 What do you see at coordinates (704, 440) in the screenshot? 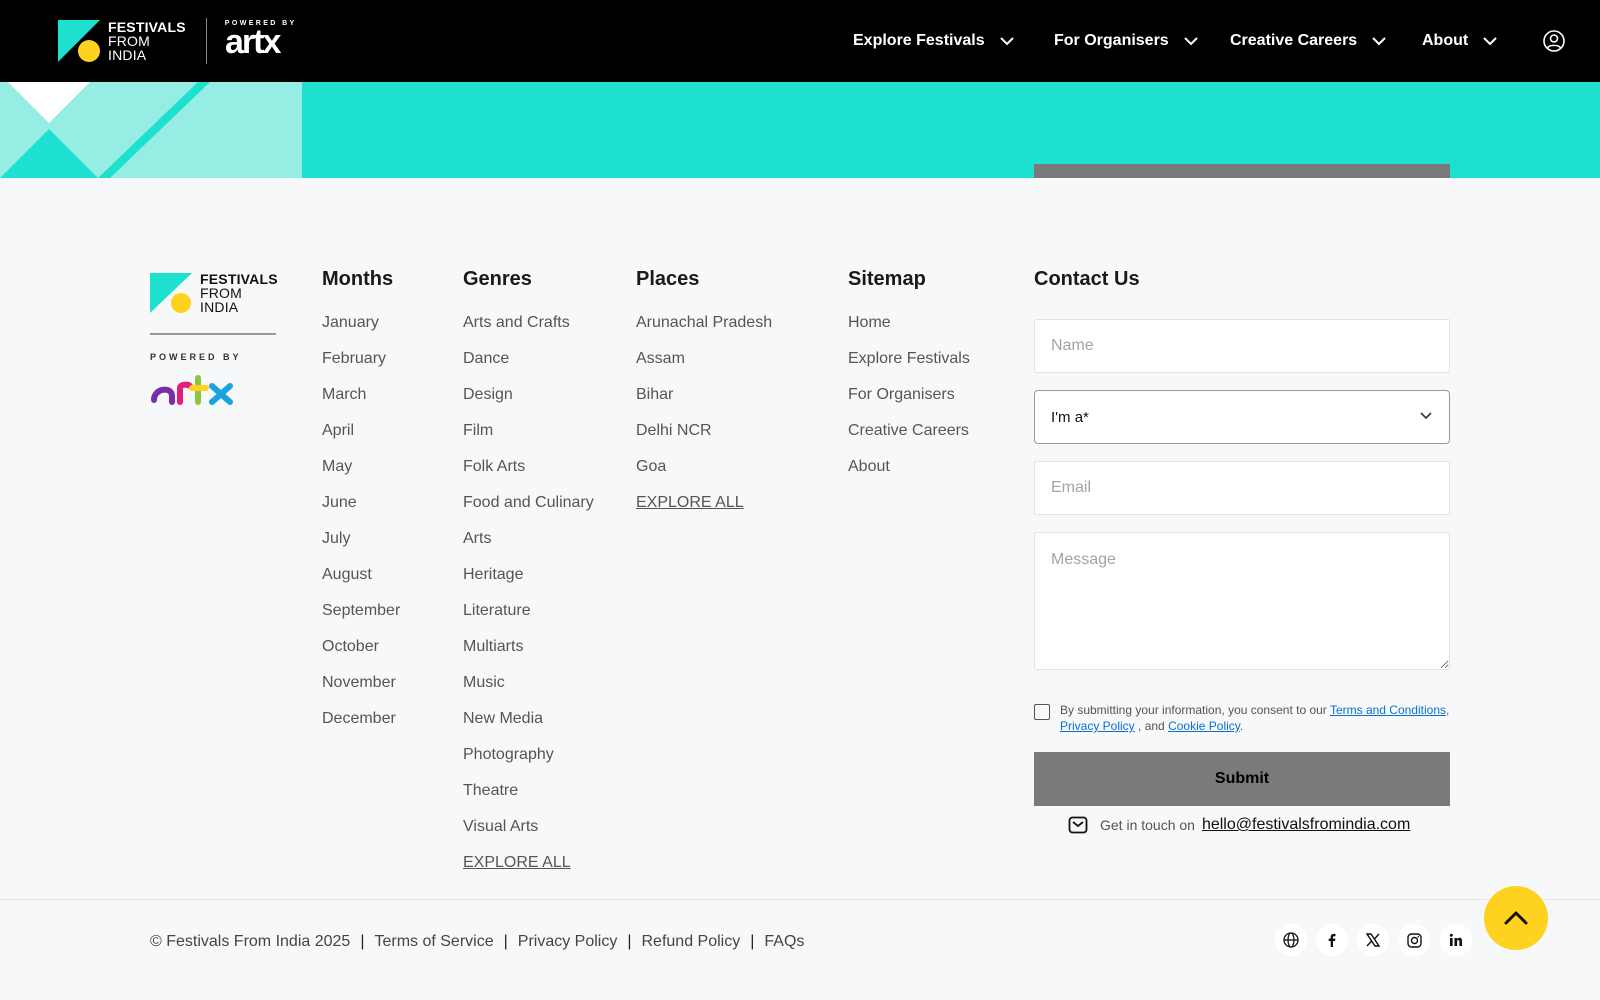
I see `place-link: Delhi NCR` at bounding box center [704, 440].